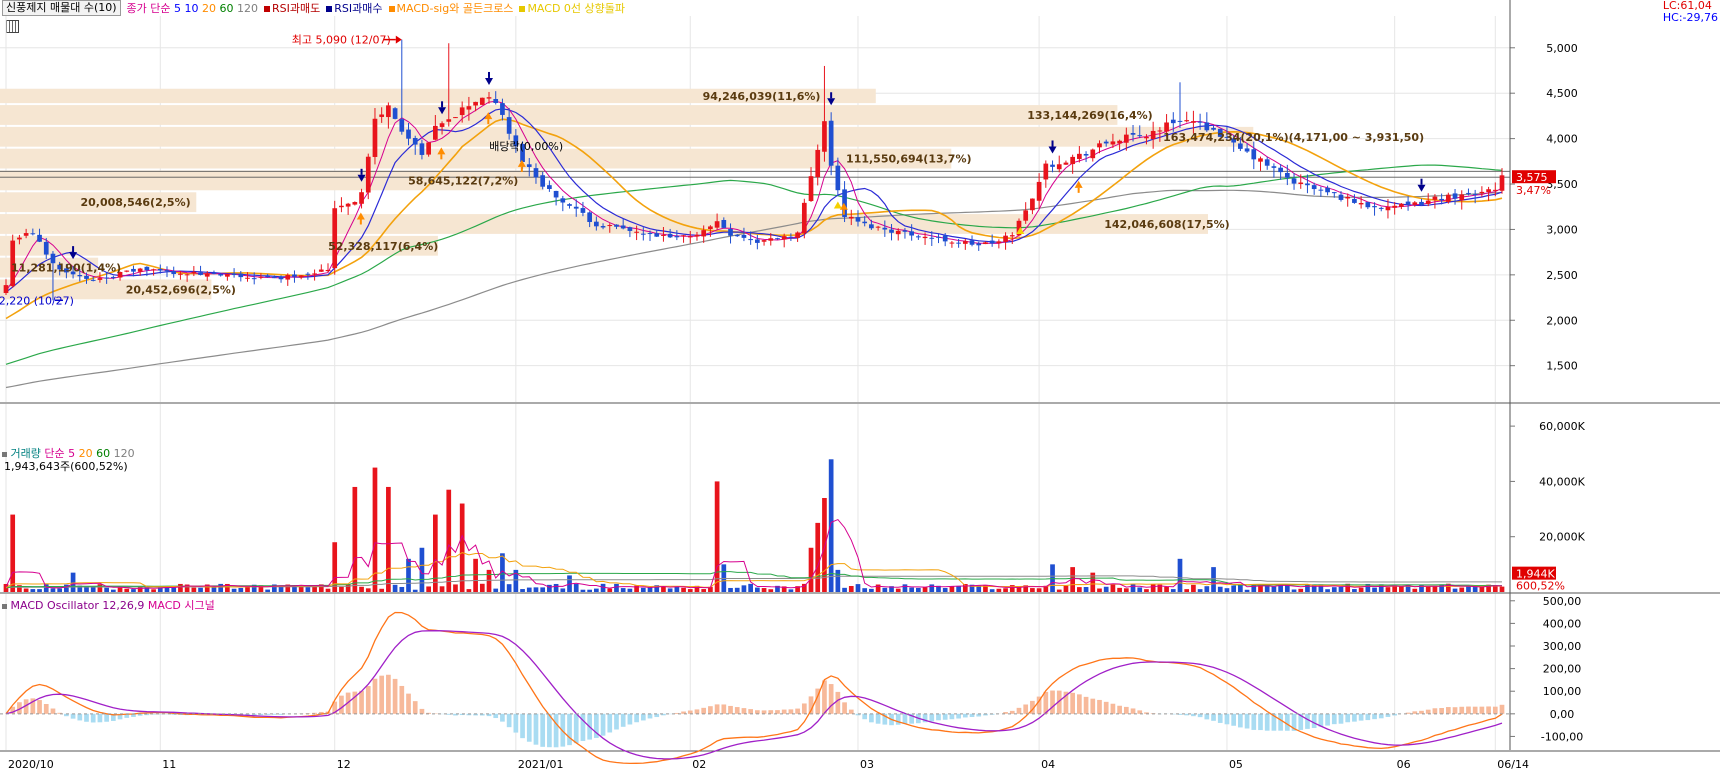  I want to click on macd-tick-label: -100,00, so click(1562, 736).